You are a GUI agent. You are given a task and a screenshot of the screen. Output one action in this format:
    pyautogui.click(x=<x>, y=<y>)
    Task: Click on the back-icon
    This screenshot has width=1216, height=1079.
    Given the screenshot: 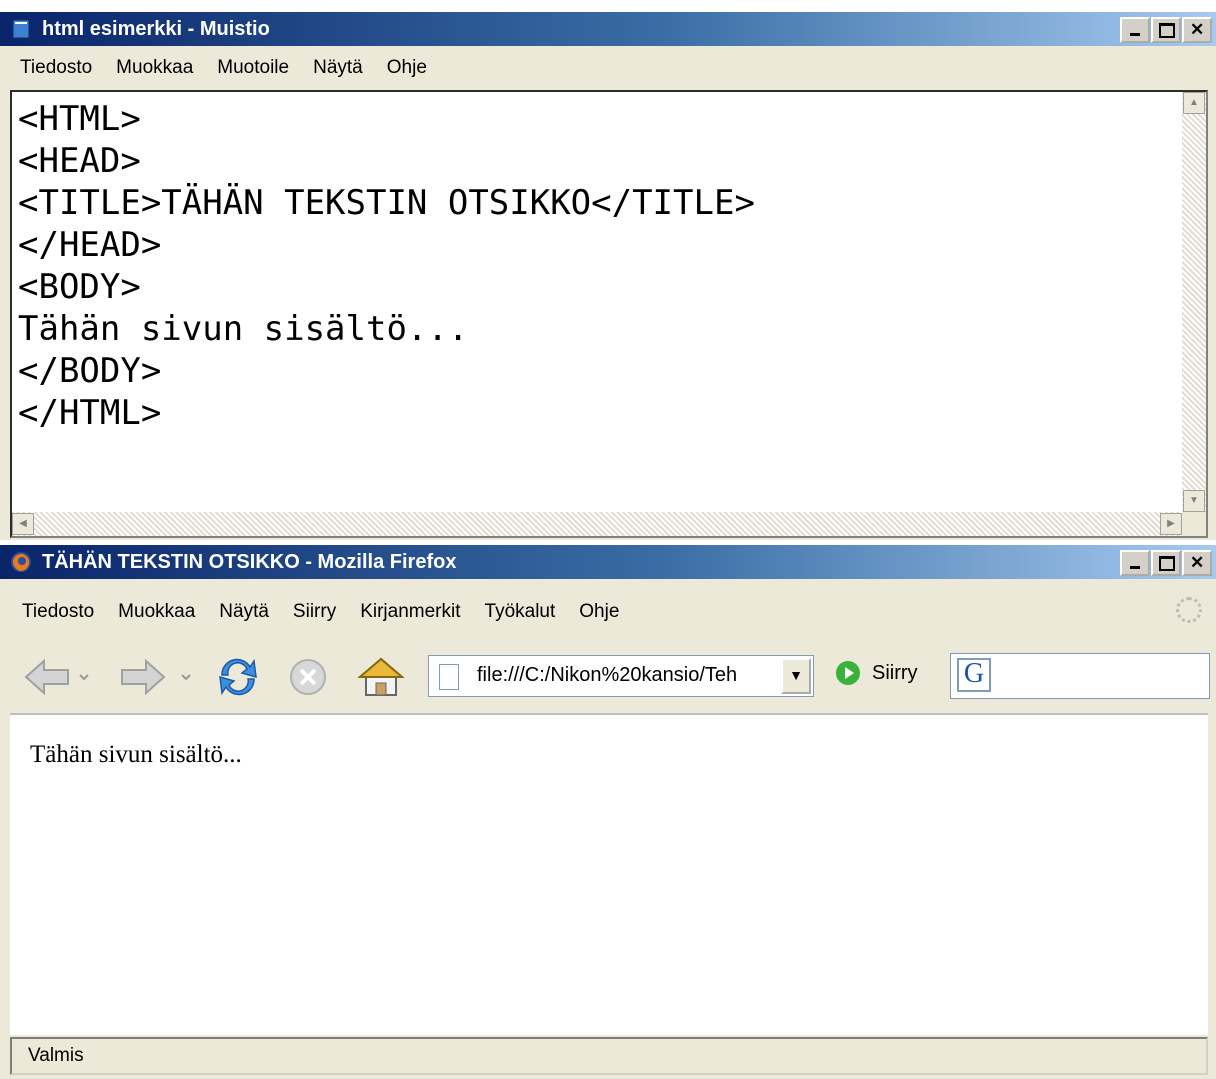 What is the action you would take?
    pyautogui.click(x=55, y=677)
    